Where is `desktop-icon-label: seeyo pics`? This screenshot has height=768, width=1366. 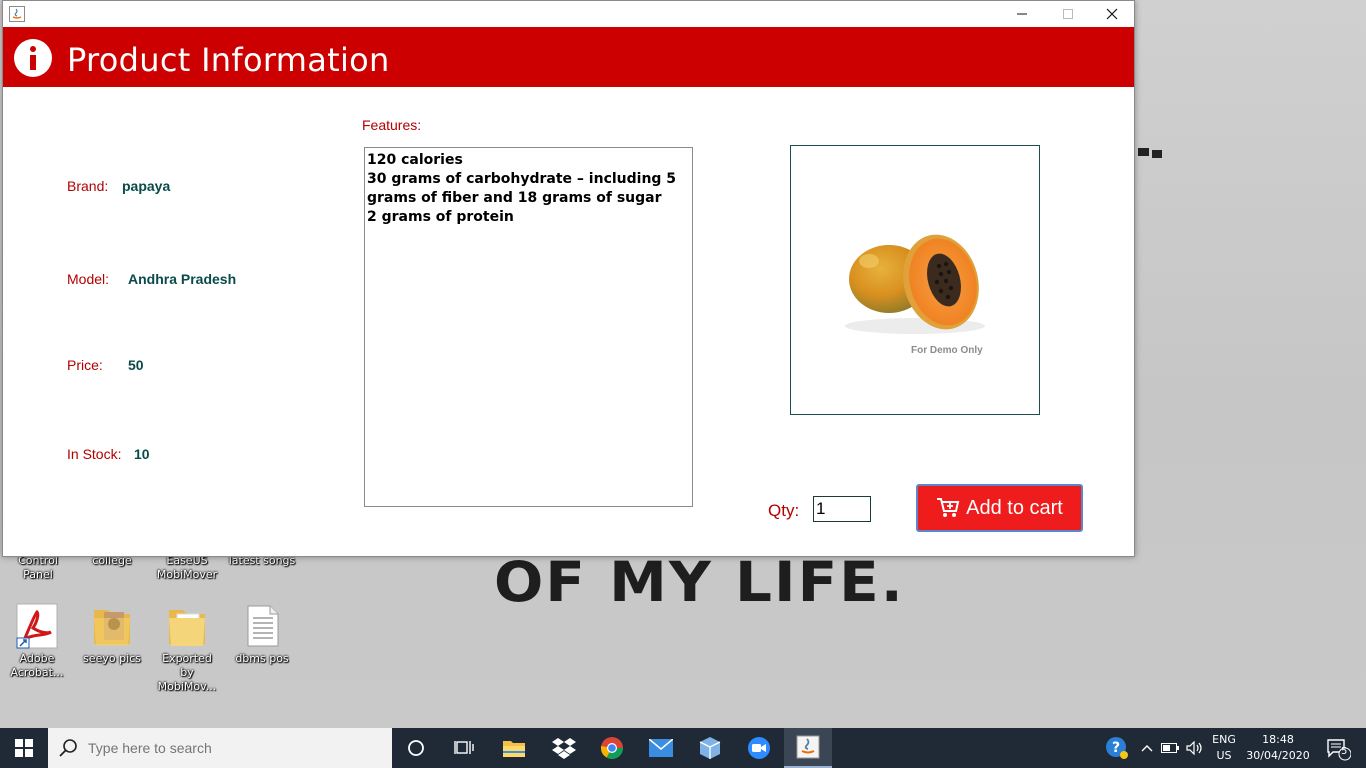
desktop-icon-label: seeyo pics is located at coordinates (112, 658).